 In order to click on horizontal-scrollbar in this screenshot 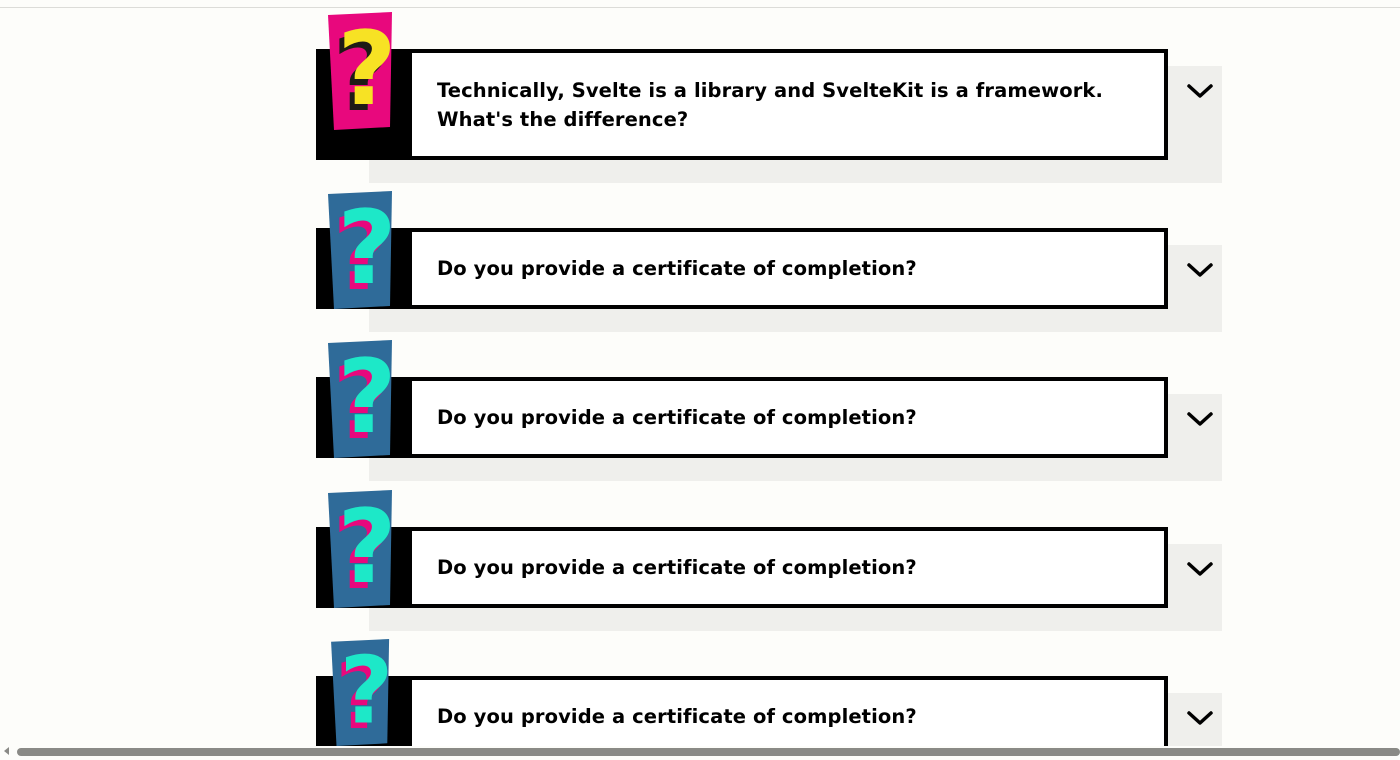, I will do `click(700, 753)`.